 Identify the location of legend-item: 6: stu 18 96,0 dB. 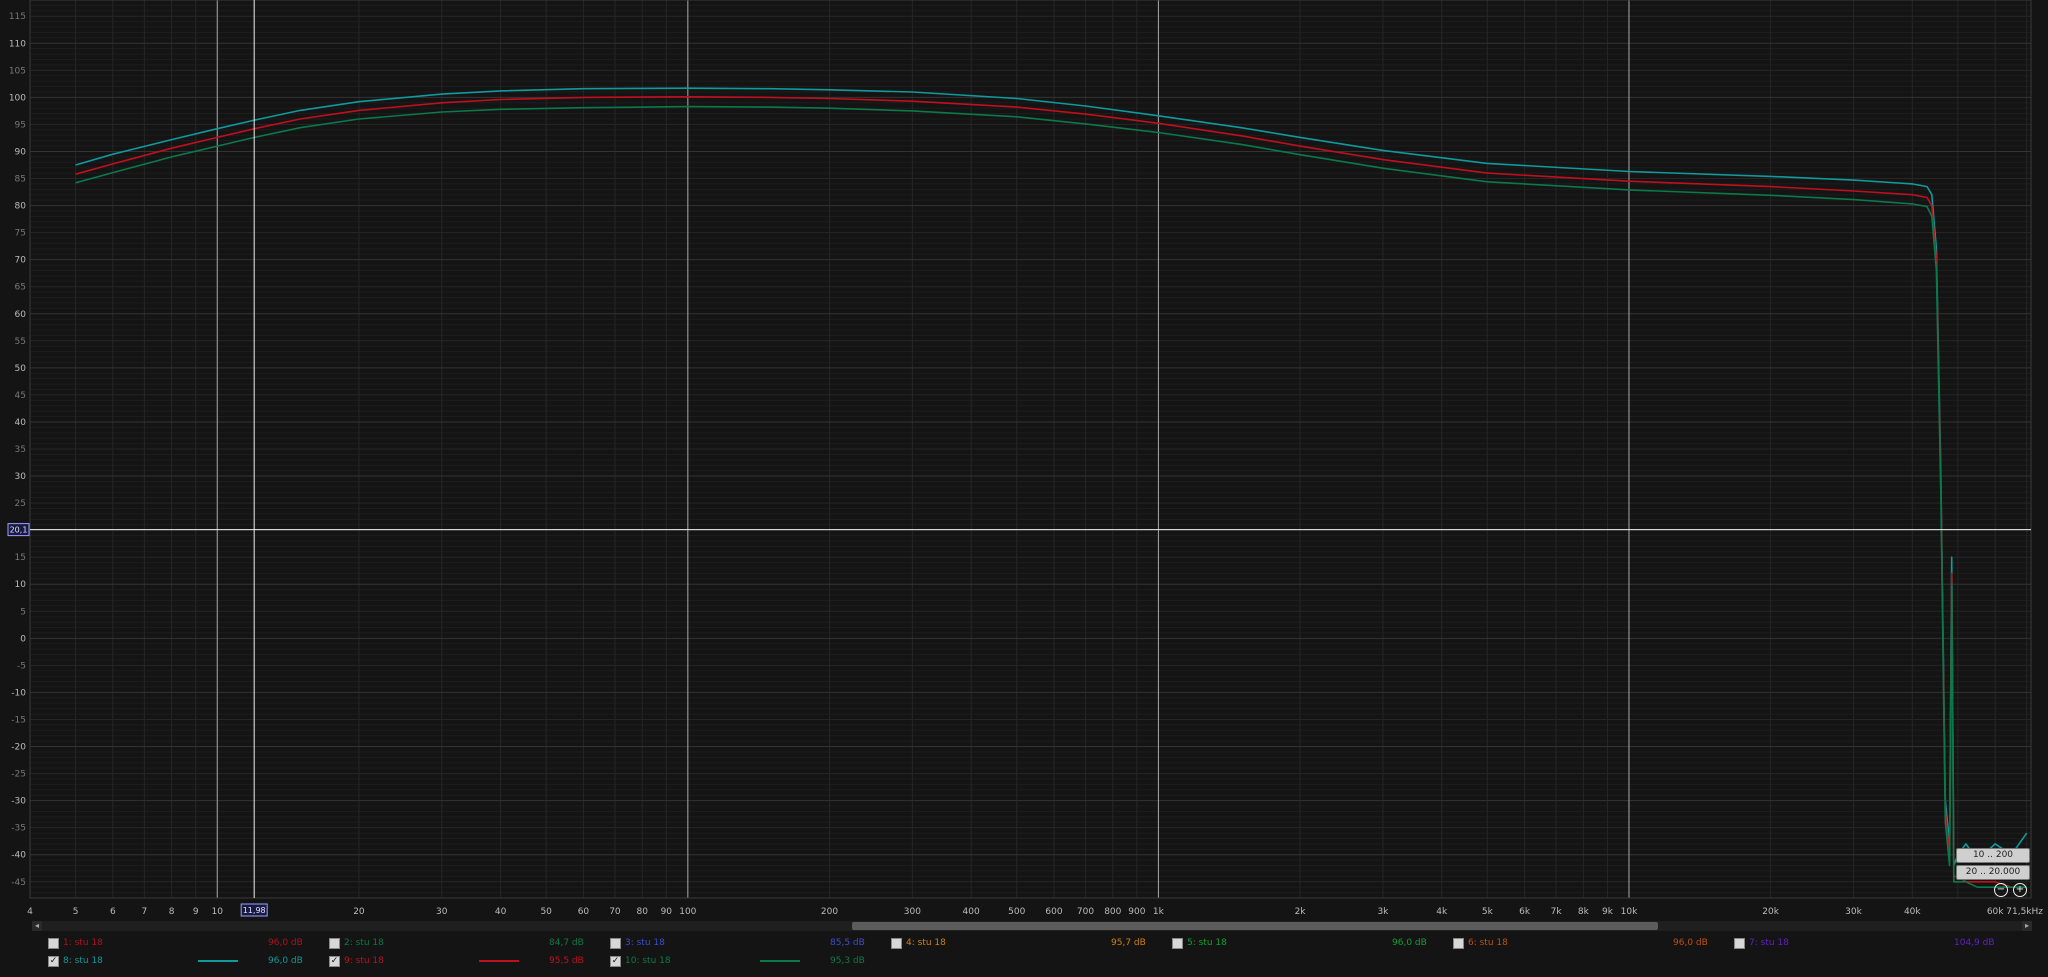
(1593, 943).